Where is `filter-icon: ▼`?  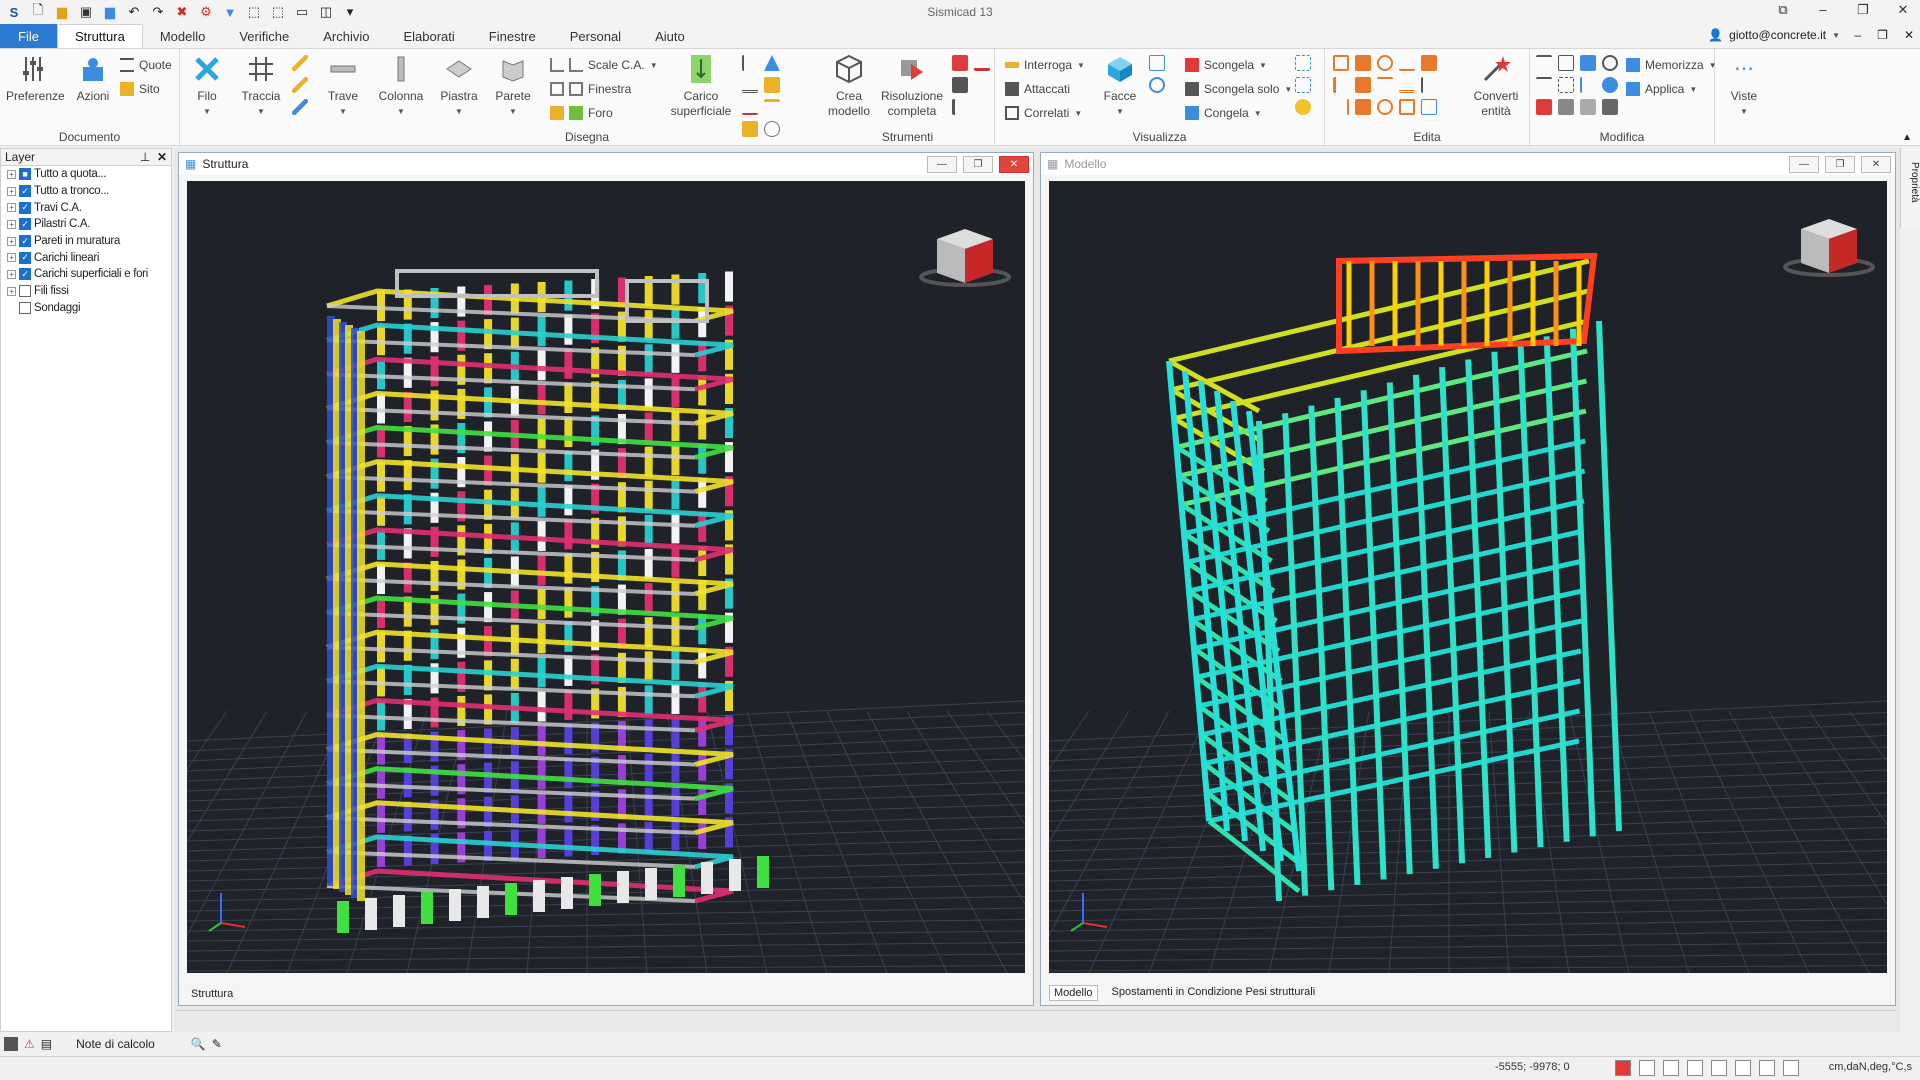 filter-icon: ▼ is located at coordinates (230, 12).